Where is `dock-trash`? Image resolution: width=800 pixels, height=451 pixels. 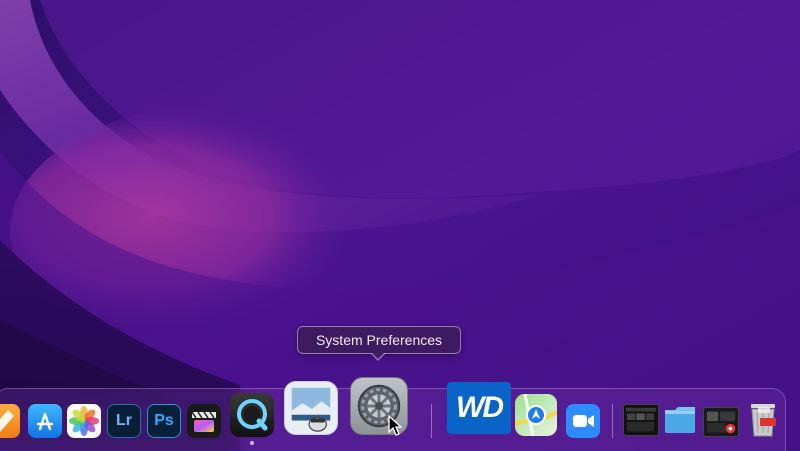 dock-trash is located at coordinates (763, 419).